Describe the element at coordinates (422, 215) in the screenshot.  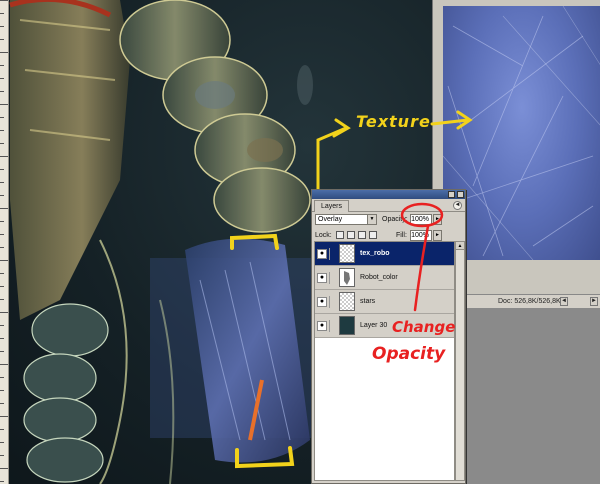
I see `opacity-circle` at that location.